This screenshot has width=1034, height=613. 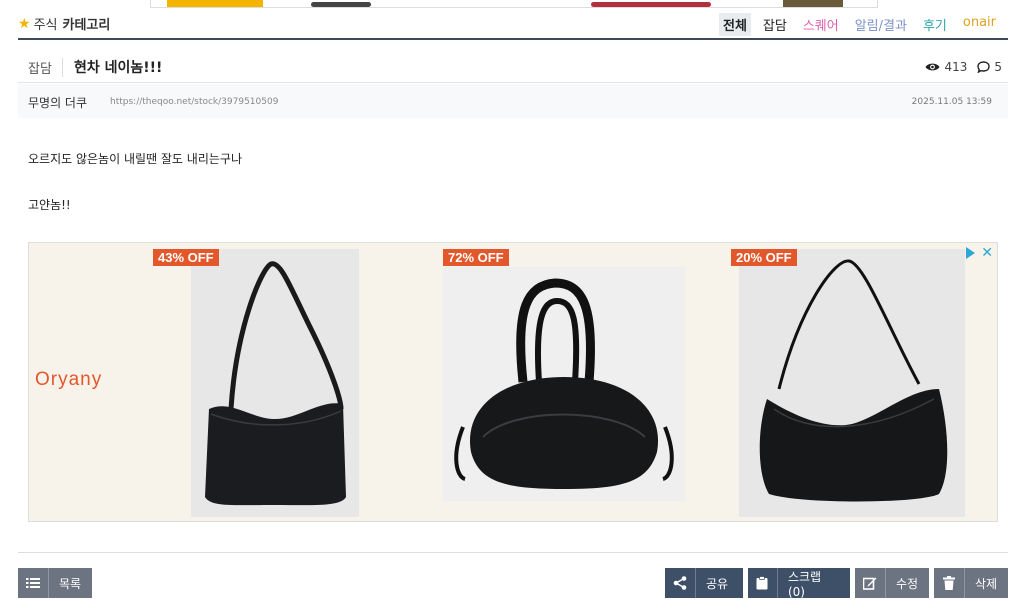 I want to click on adchoices: ✕, so click(x=979, y=253).